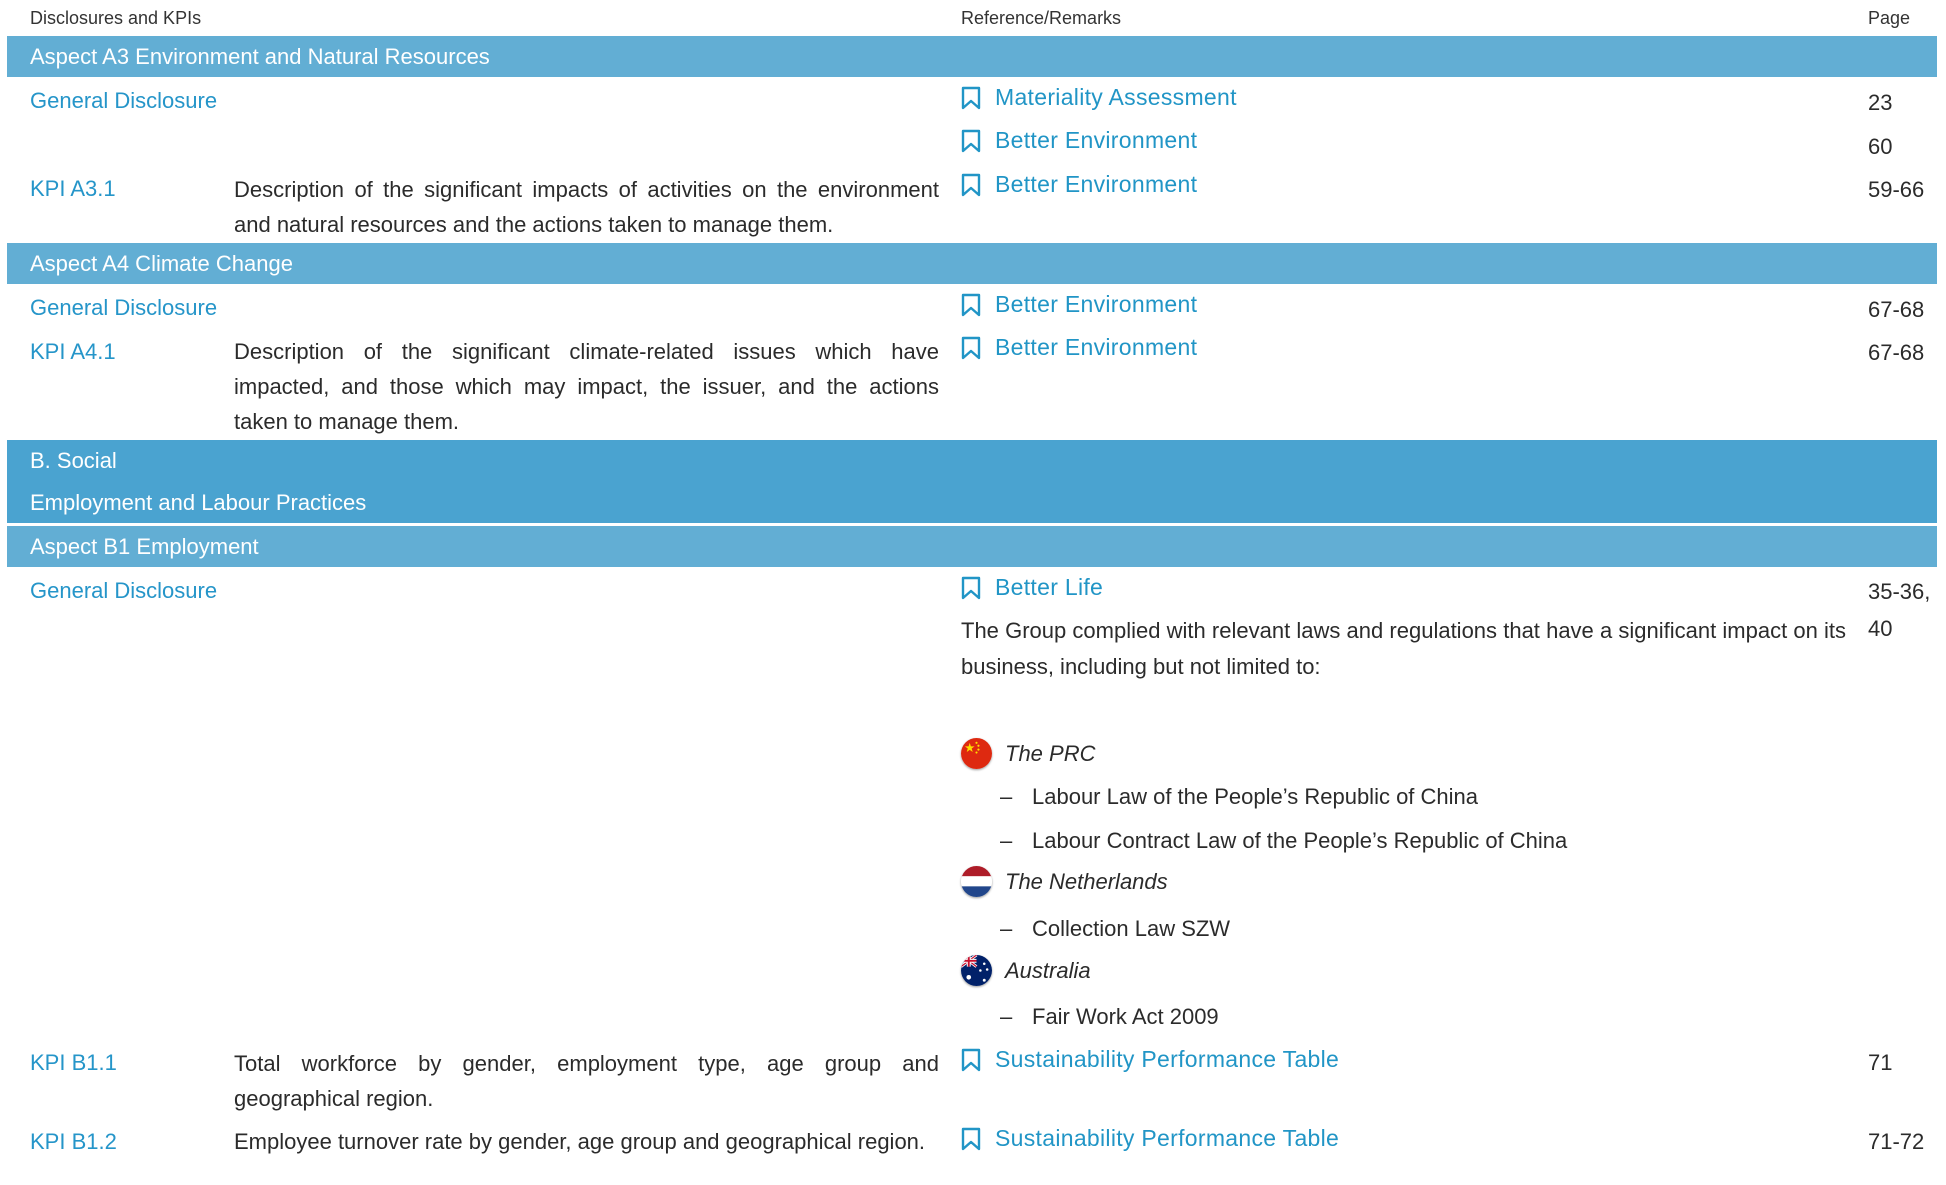 The height and width of the screenshot is (1185, 1946). What do you see at coordinates (73, 351) in the screenshot?
I see `kpi-a4-1-code: KPI A4.1` at bounding box center [73, 351].